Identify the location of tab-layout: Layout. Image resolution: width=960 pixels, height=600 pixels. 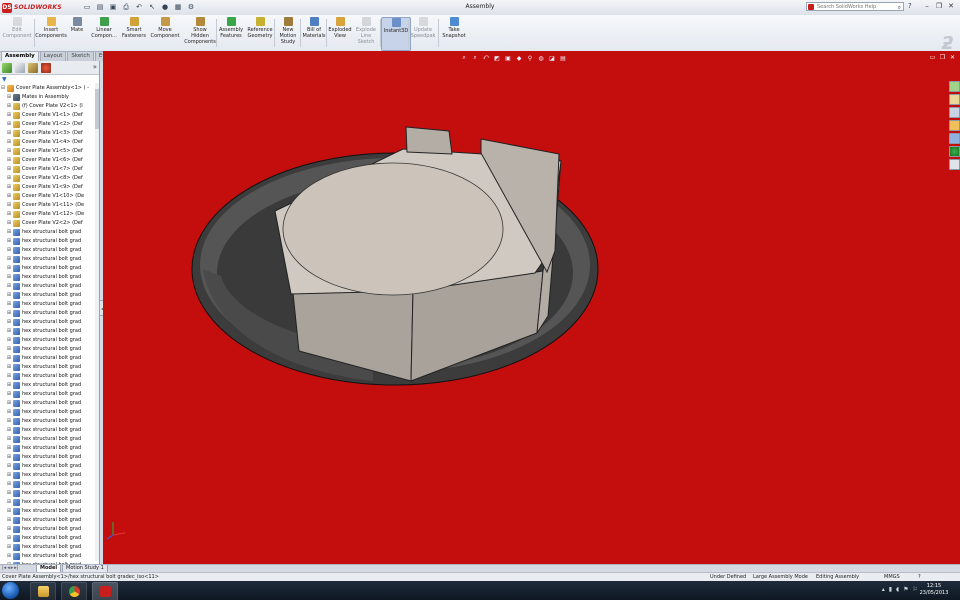
(53, 56).